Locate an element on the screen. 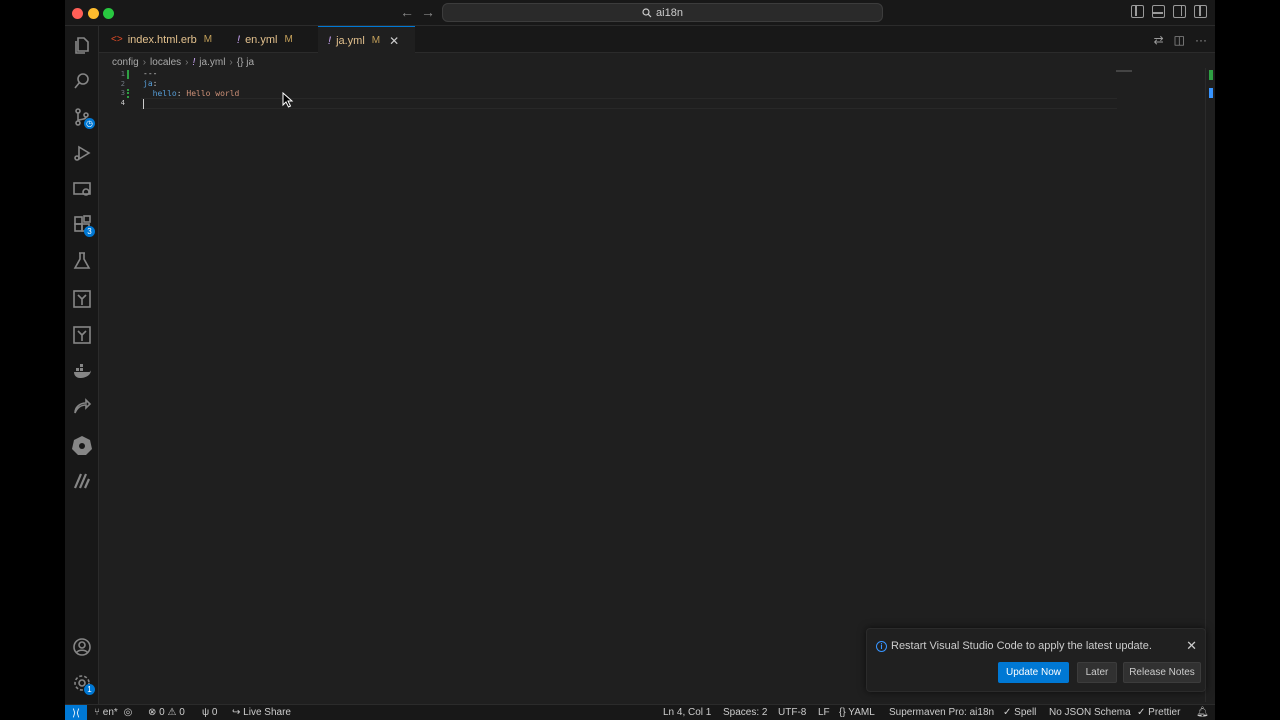 Image resolution: width=1280 pixels, height=720 pixels. layout-controls is located at coordinates (1169, 11).